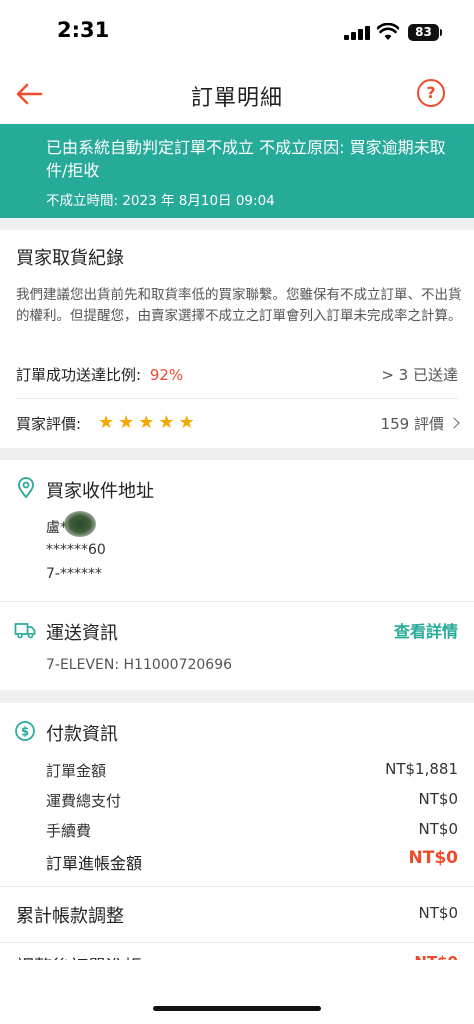 The image size is (474, 1024). I want to click on navigation-bar: 訂單明細 ?, so click(237, 94).